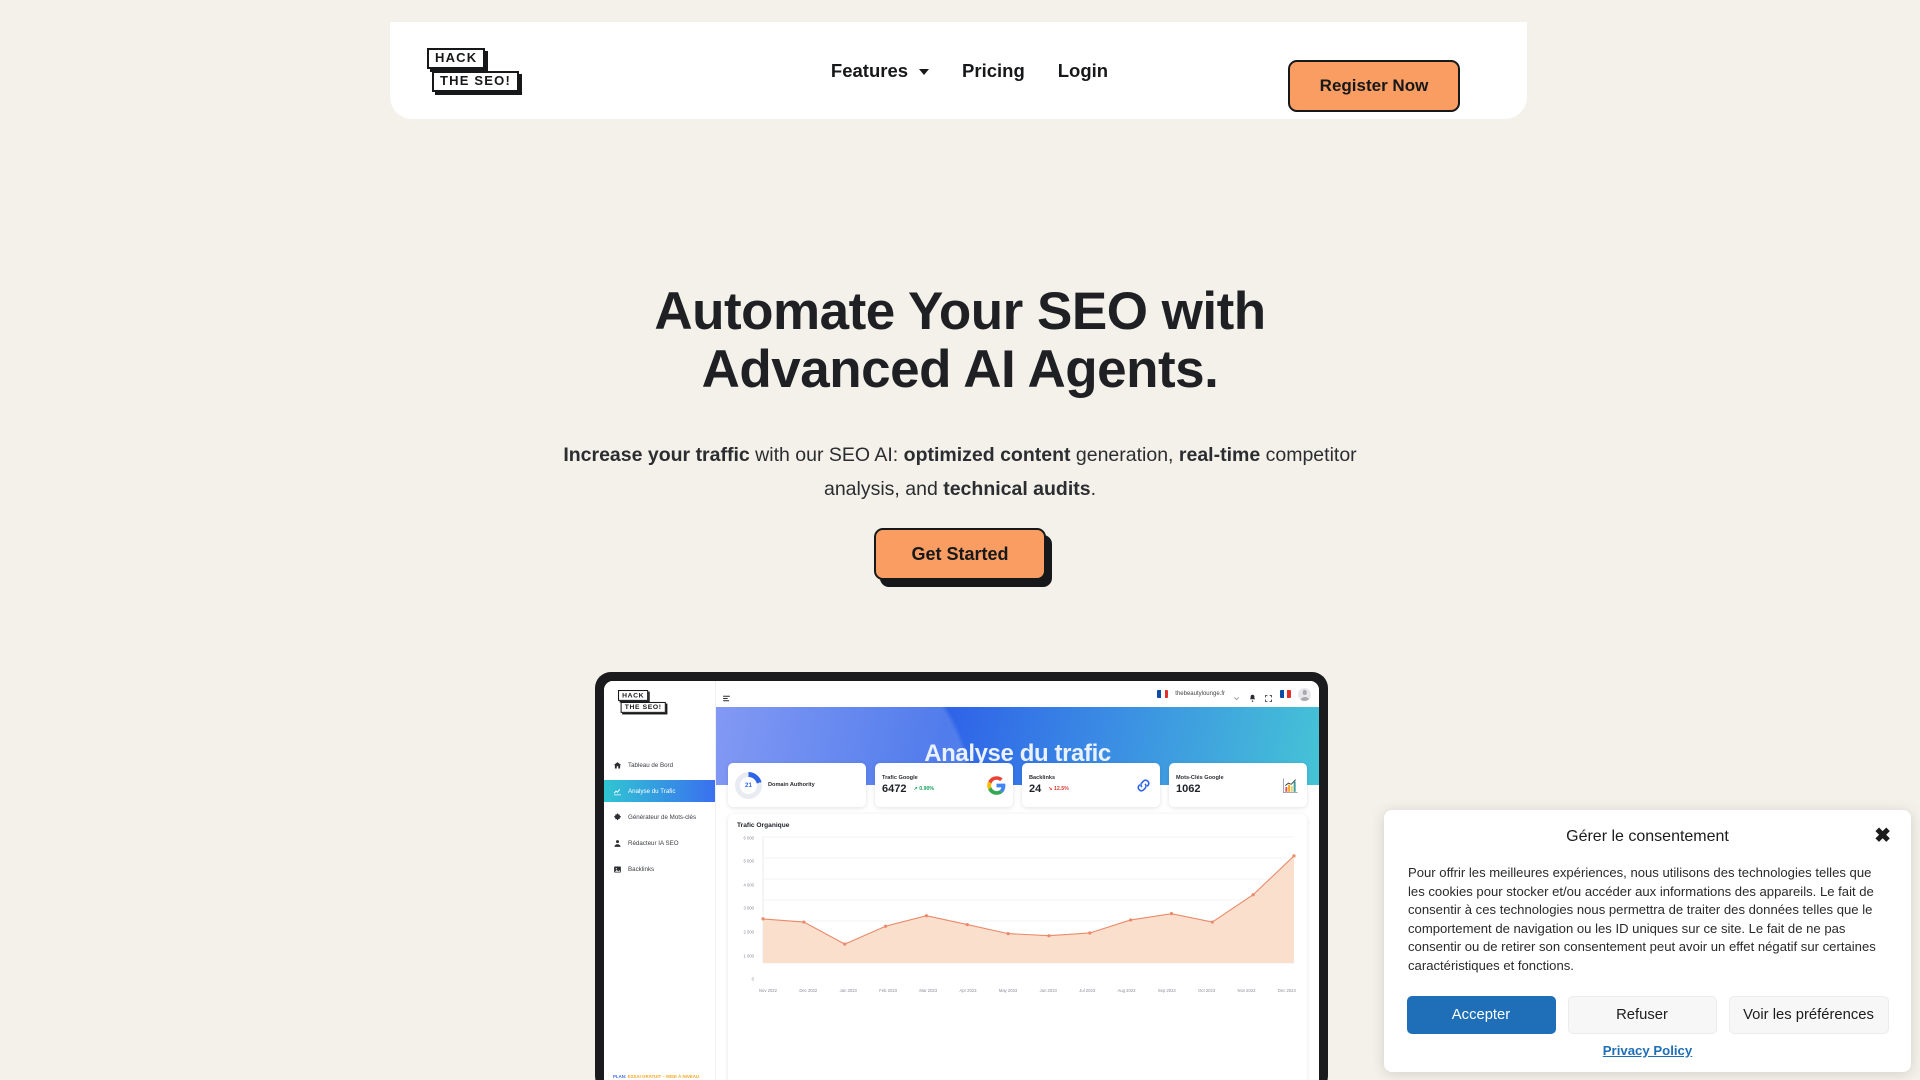 This screenshot has width=1920, height=1080. Describe the element at coordinates (1207, 990) in the screenshot. I see `chart-x-tick: Oct 2023` at that location.